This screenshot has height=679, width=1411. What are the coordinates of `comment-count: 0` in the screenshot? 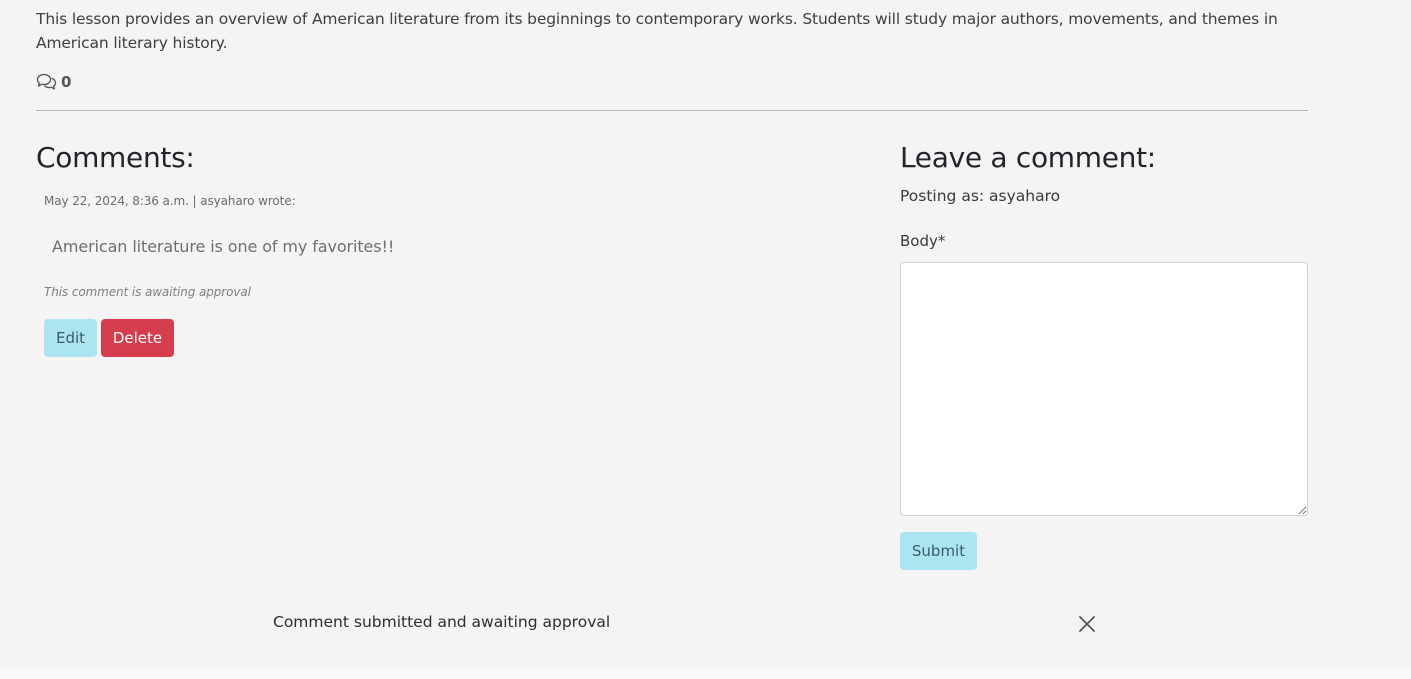 It's located at (53, 82).